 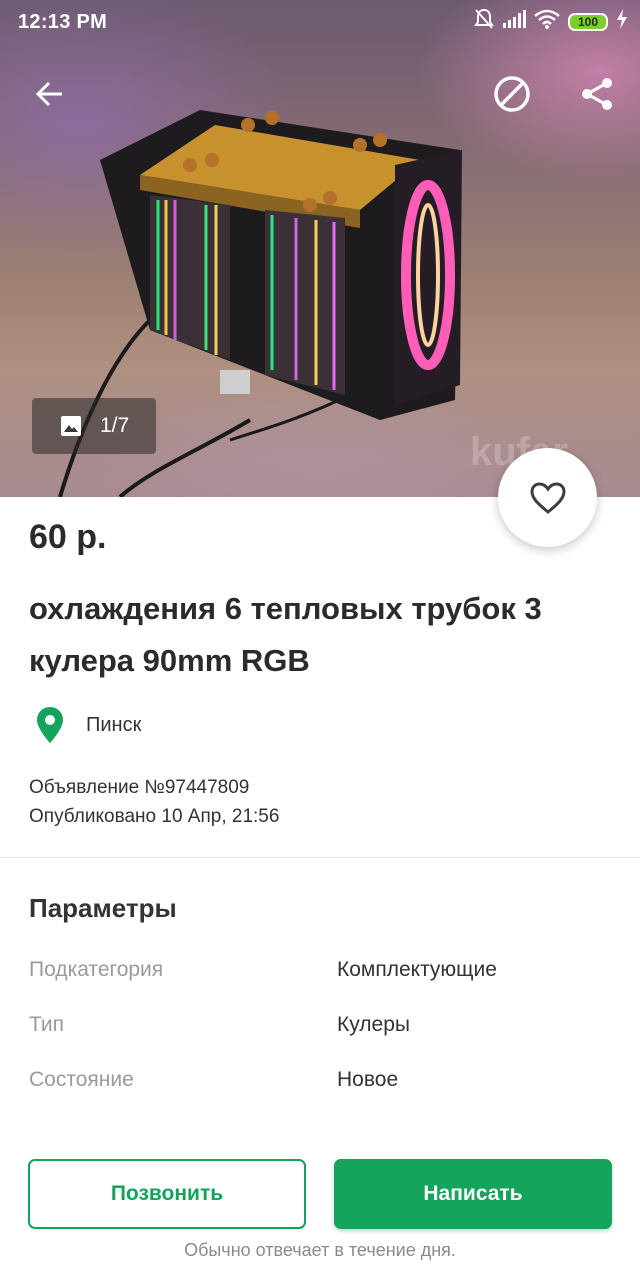 I want to click on image-icon, so click(x=71, y=426).